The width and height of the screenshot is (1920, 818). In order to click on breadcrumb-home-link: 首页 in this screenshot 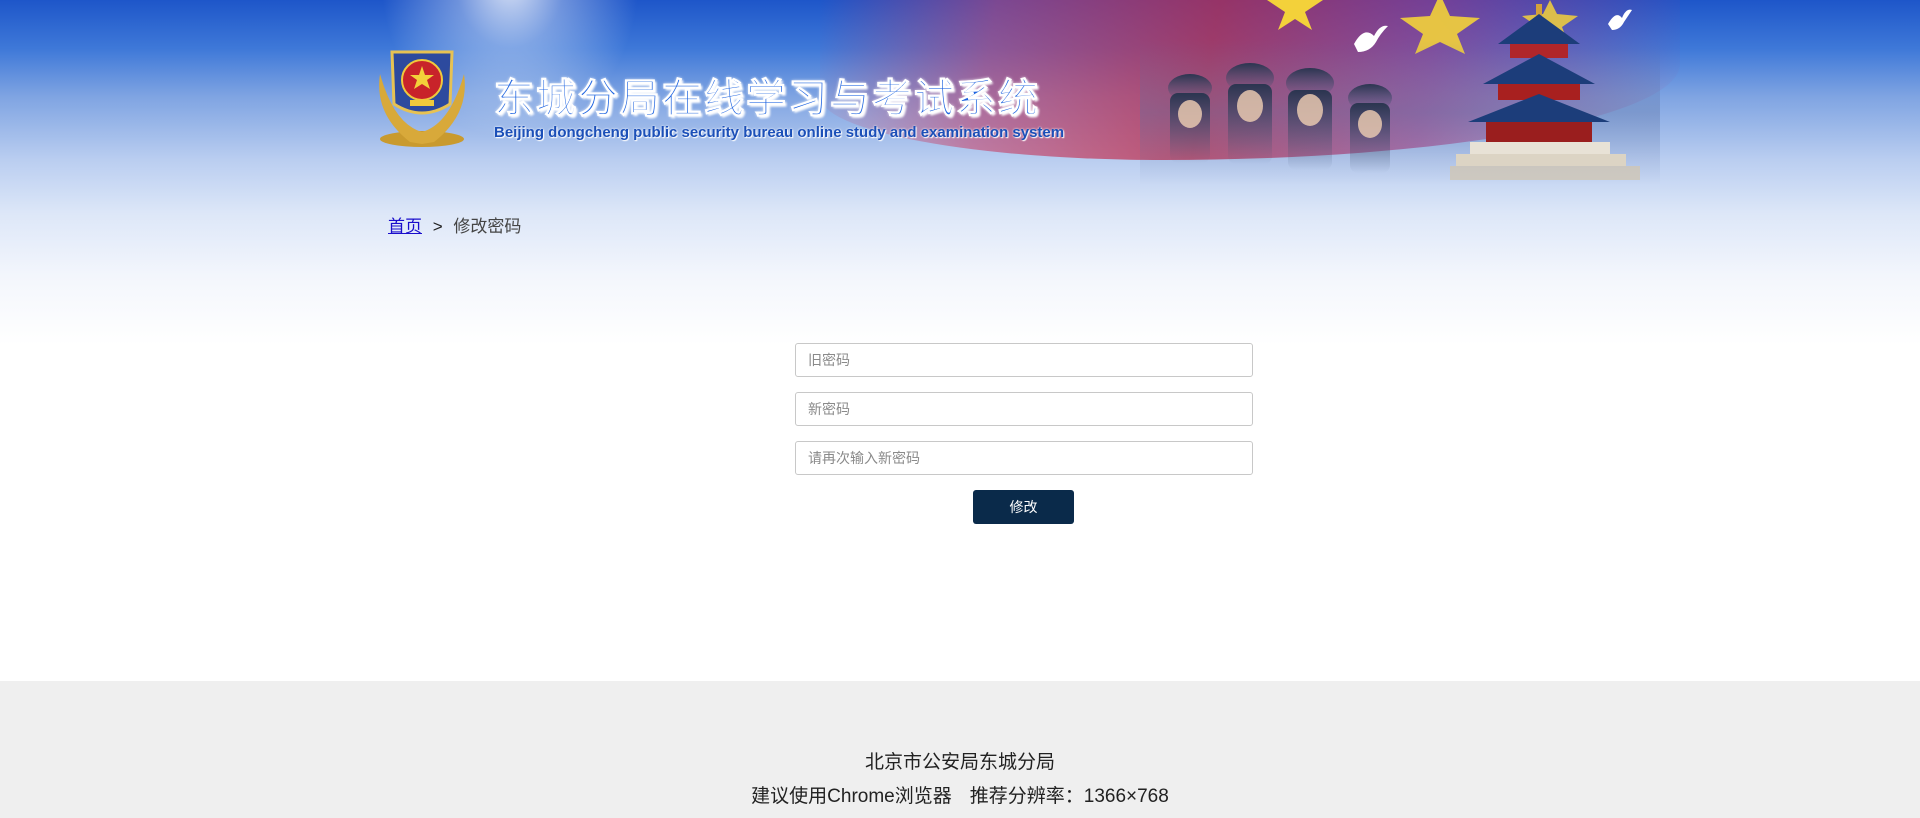, I will do `click(405, 226)`.